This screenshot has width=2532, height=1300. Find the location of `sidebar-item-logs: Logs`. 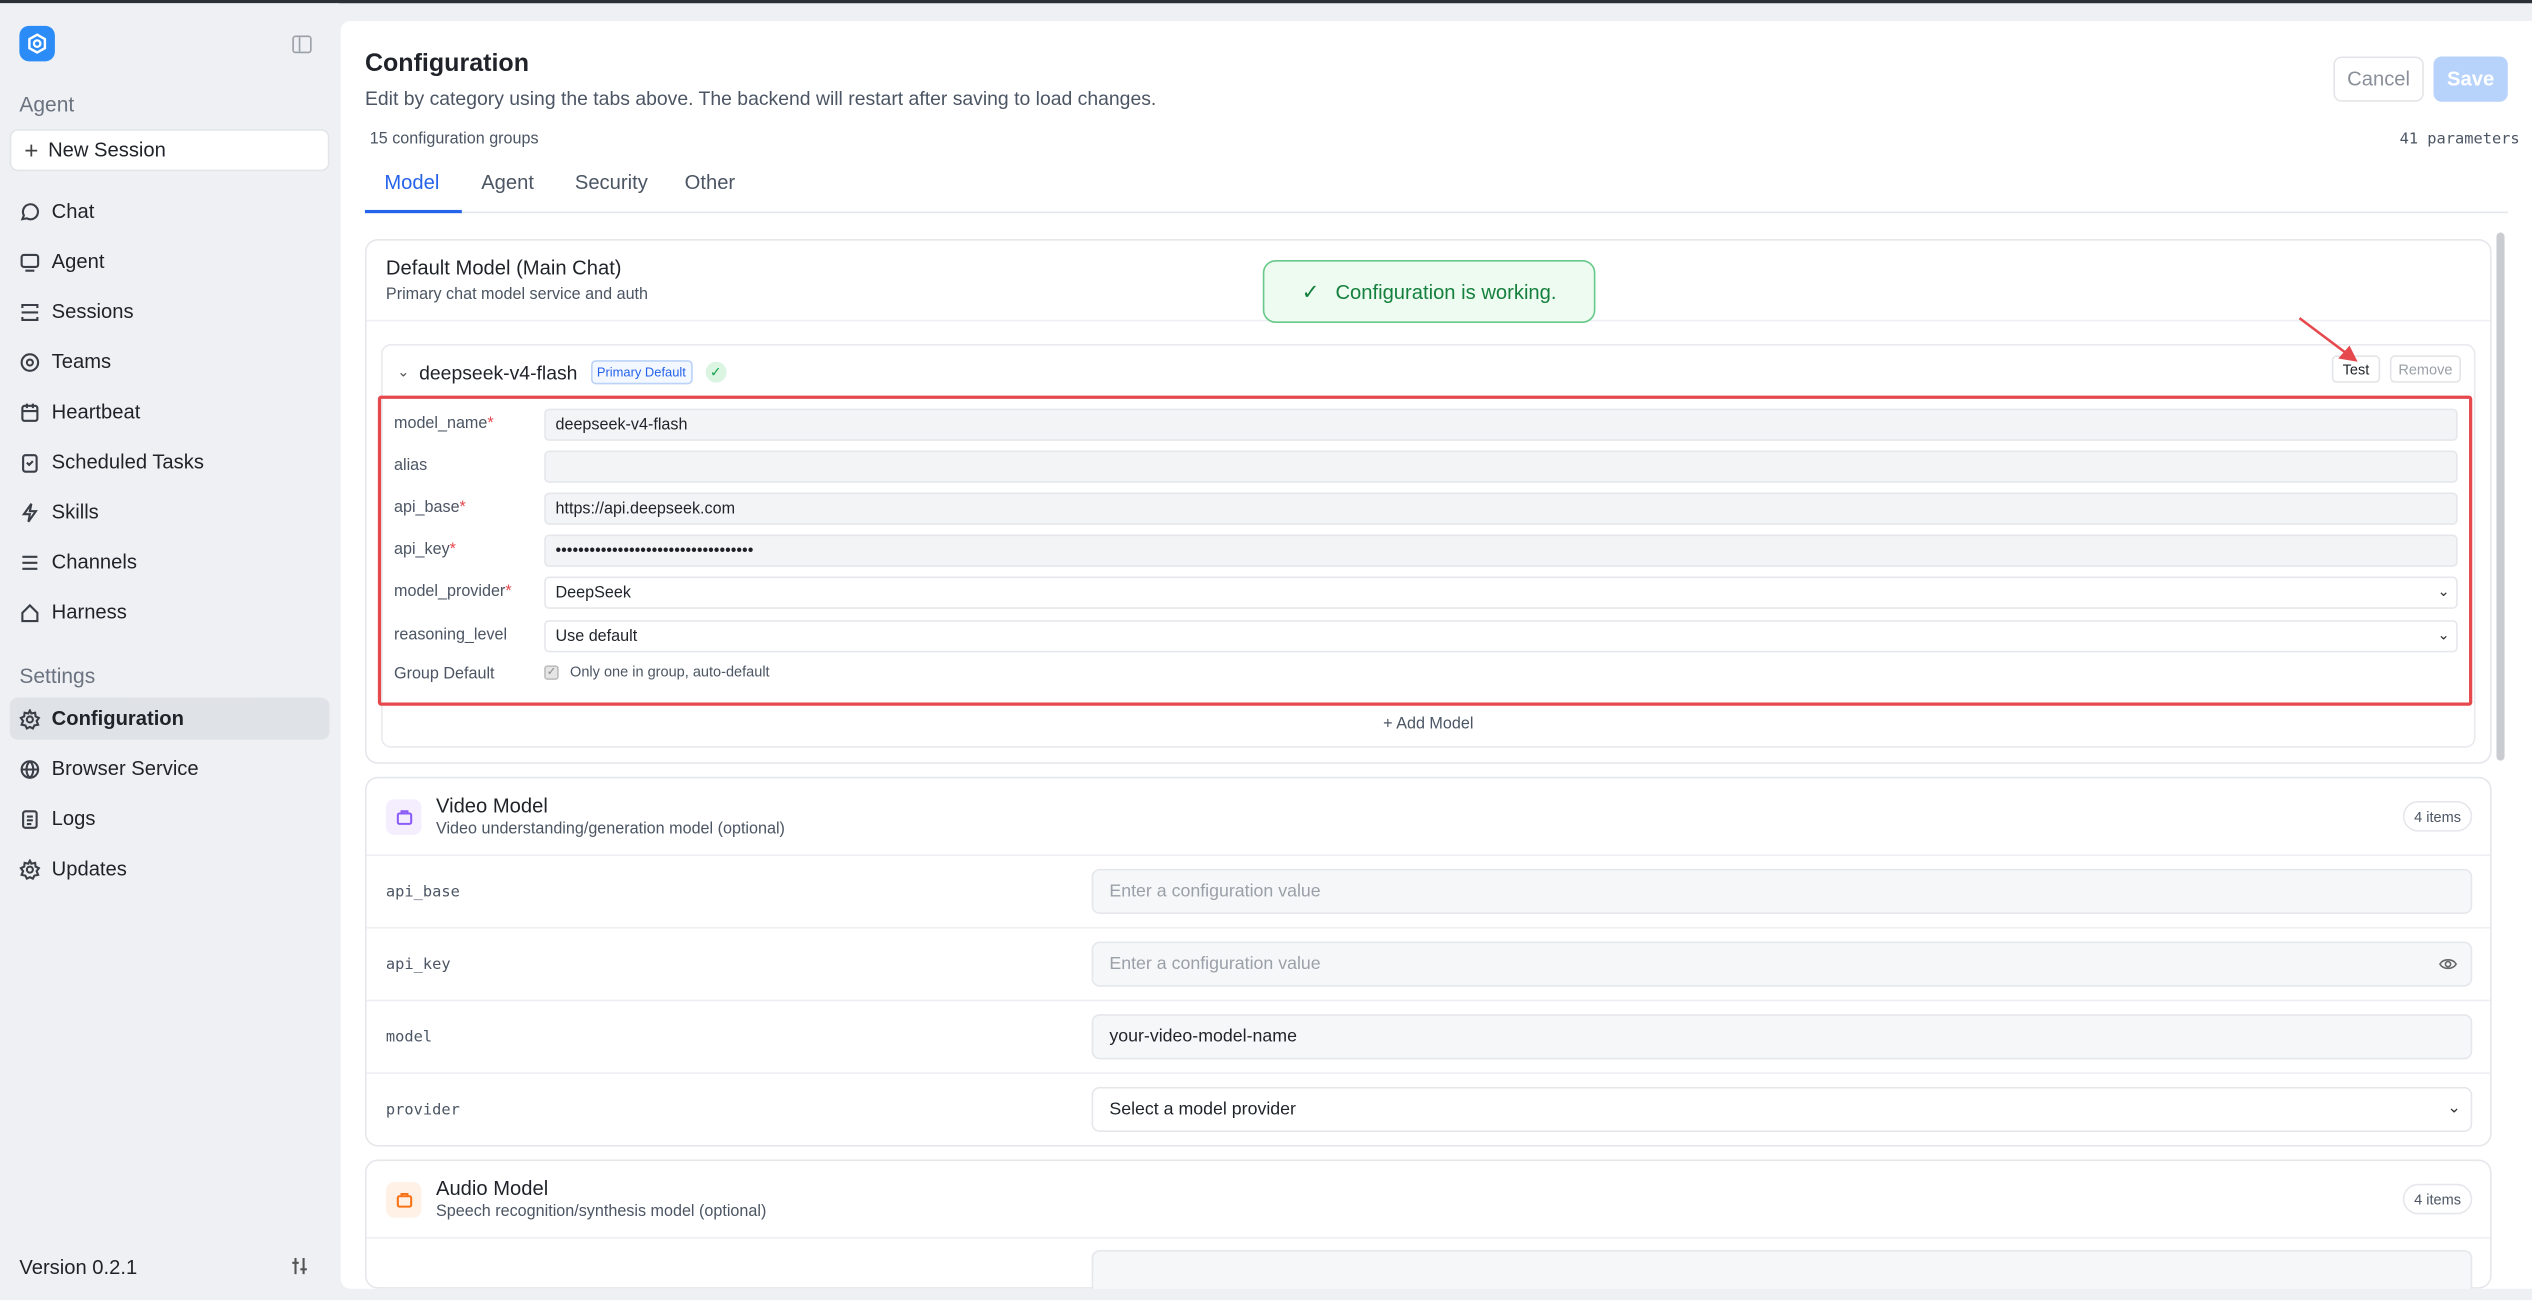

sidebar-item-logs: Logs is located at coordinates (170, 819).